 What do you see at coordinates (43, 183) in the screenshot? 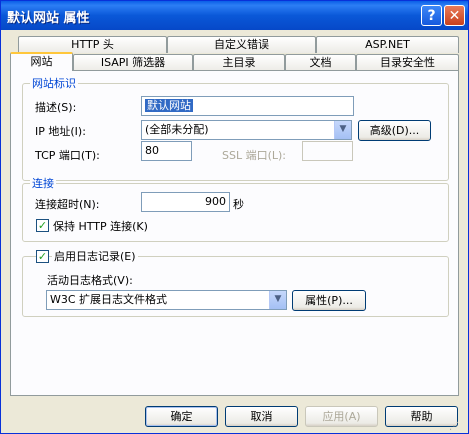
I see `connection-legend: 连接` at bounding box center [43, 183].